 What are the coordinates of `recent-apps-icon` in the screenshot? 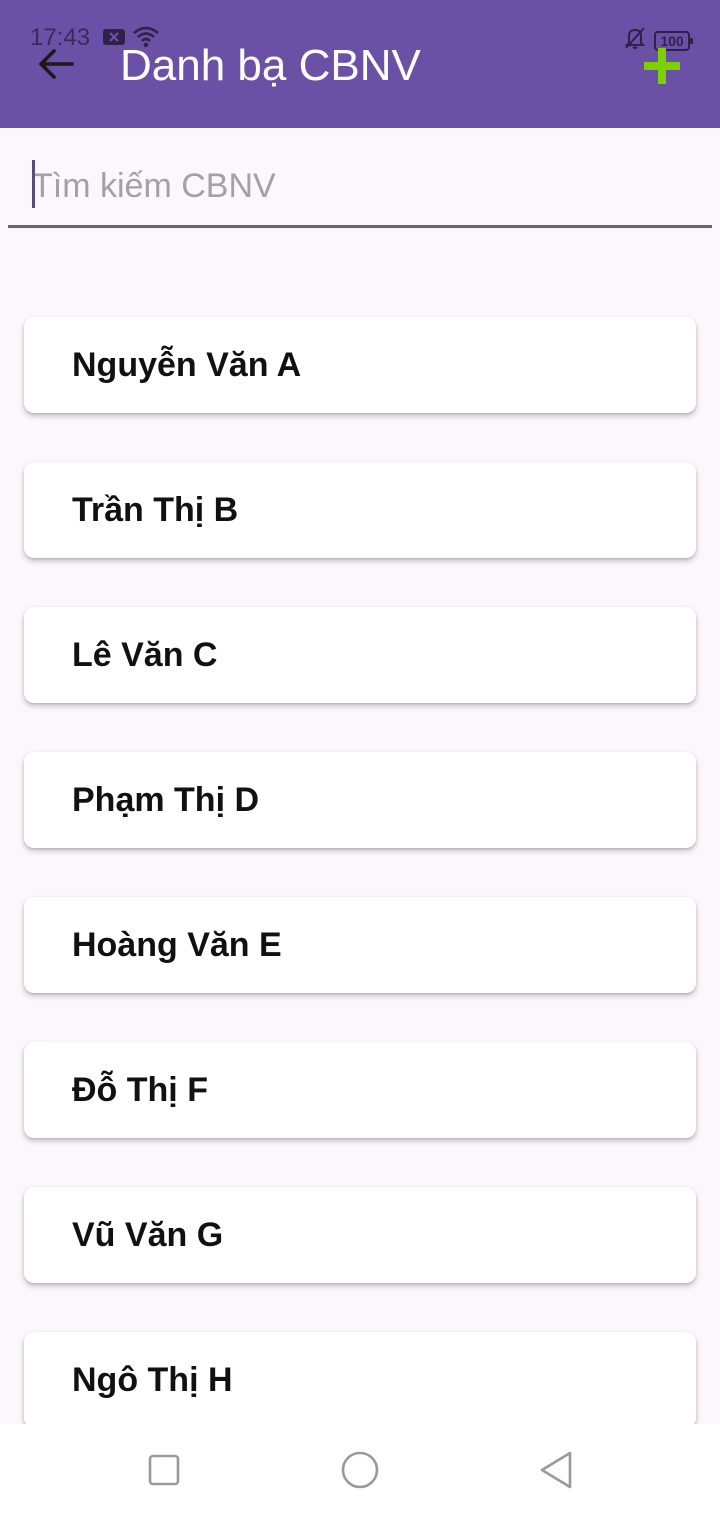 It's located at (164, 1472).